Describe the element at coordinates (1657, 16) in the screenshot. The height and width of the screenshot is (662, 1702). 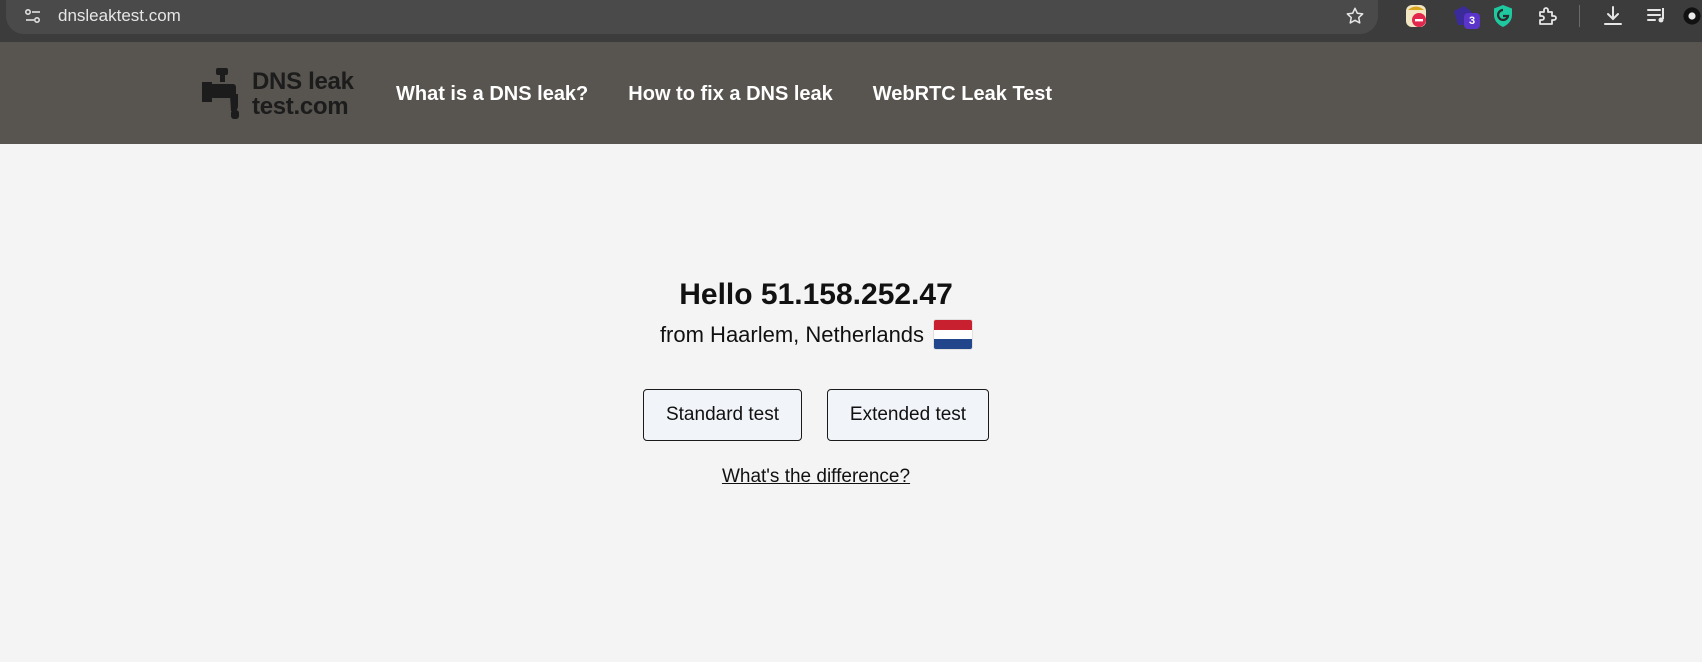
I see `media-queue-icon` at that location.